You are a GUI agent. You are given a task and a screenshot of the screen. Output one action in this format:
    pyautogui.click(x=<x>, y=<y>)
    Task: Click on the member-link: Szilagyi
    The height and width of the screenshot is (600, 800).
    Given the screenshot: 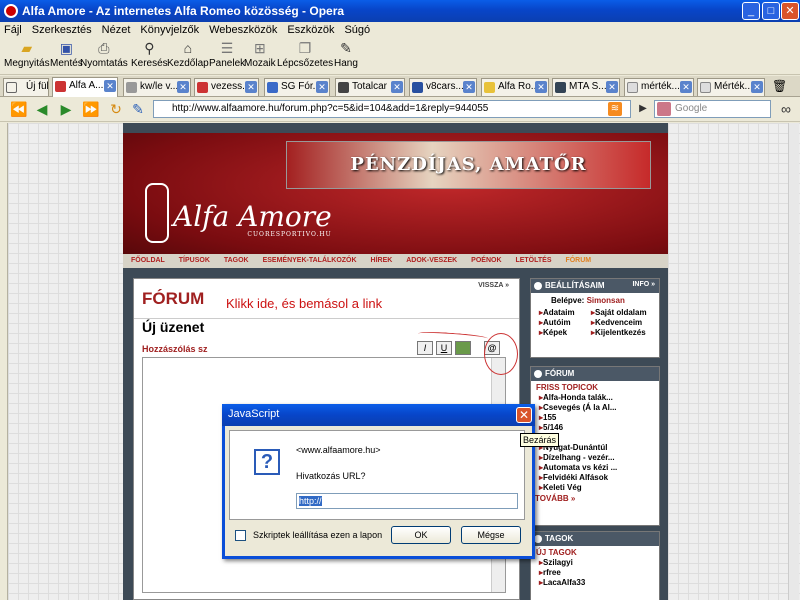 What is the action you would take?
    pyautogui.click(x=595, y=562)
    